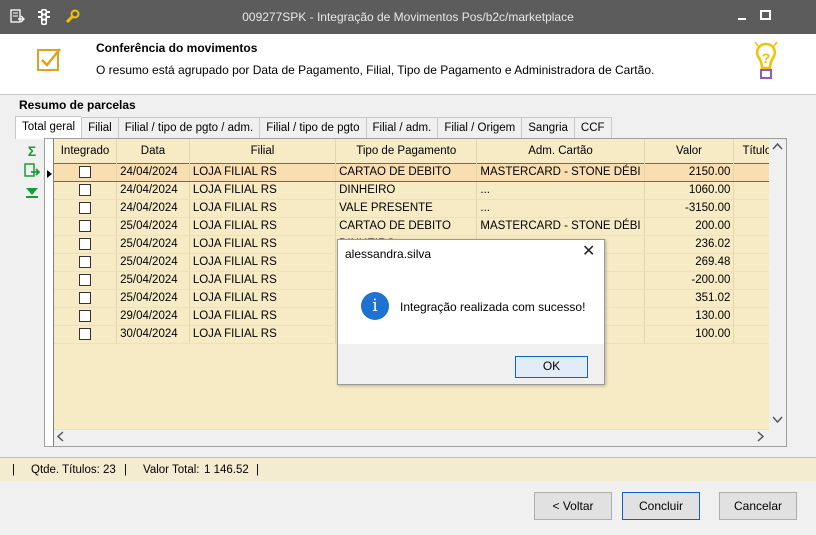 The height and width of the screenshot is (535, 816). I want to click on cell-valor: -3150.00, so click(689, 208).